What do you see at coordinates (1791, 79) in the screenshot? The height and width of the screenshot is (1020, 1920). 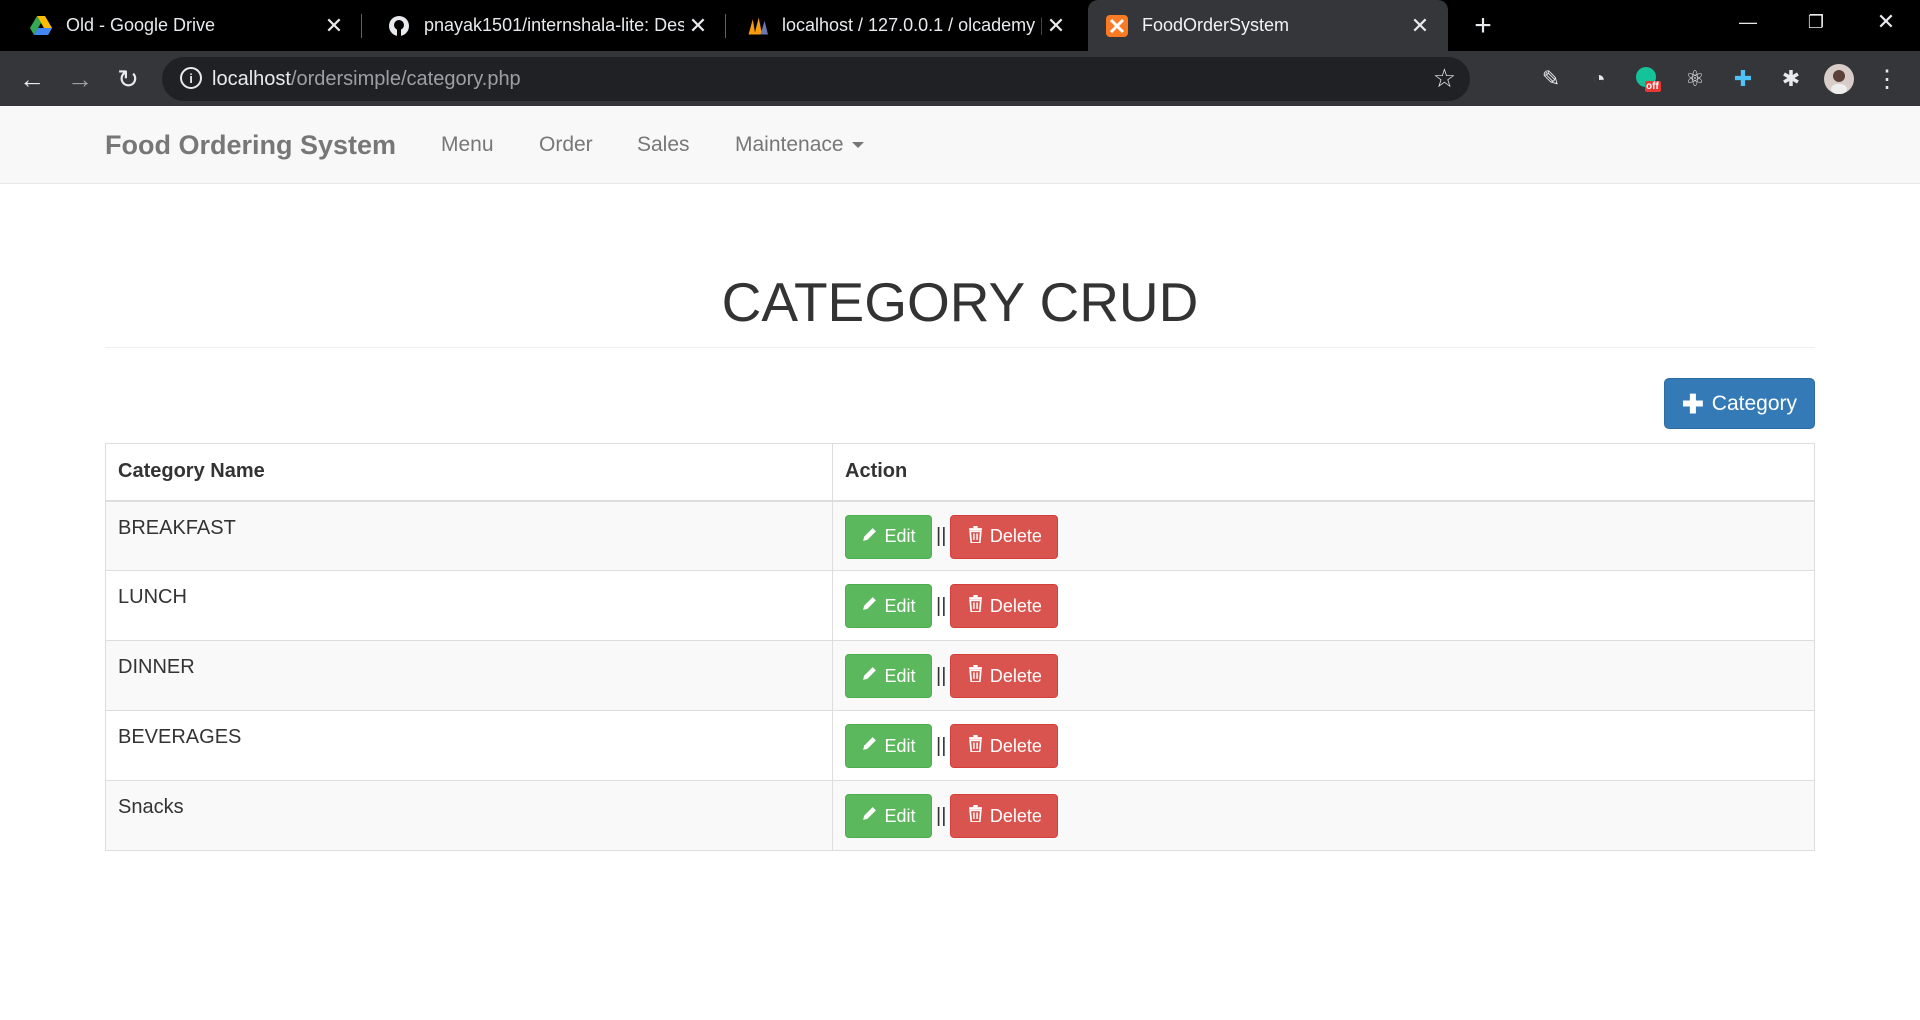 I see `extensions-puzzle-icon: ✱` at bounding box center [1791, 79].